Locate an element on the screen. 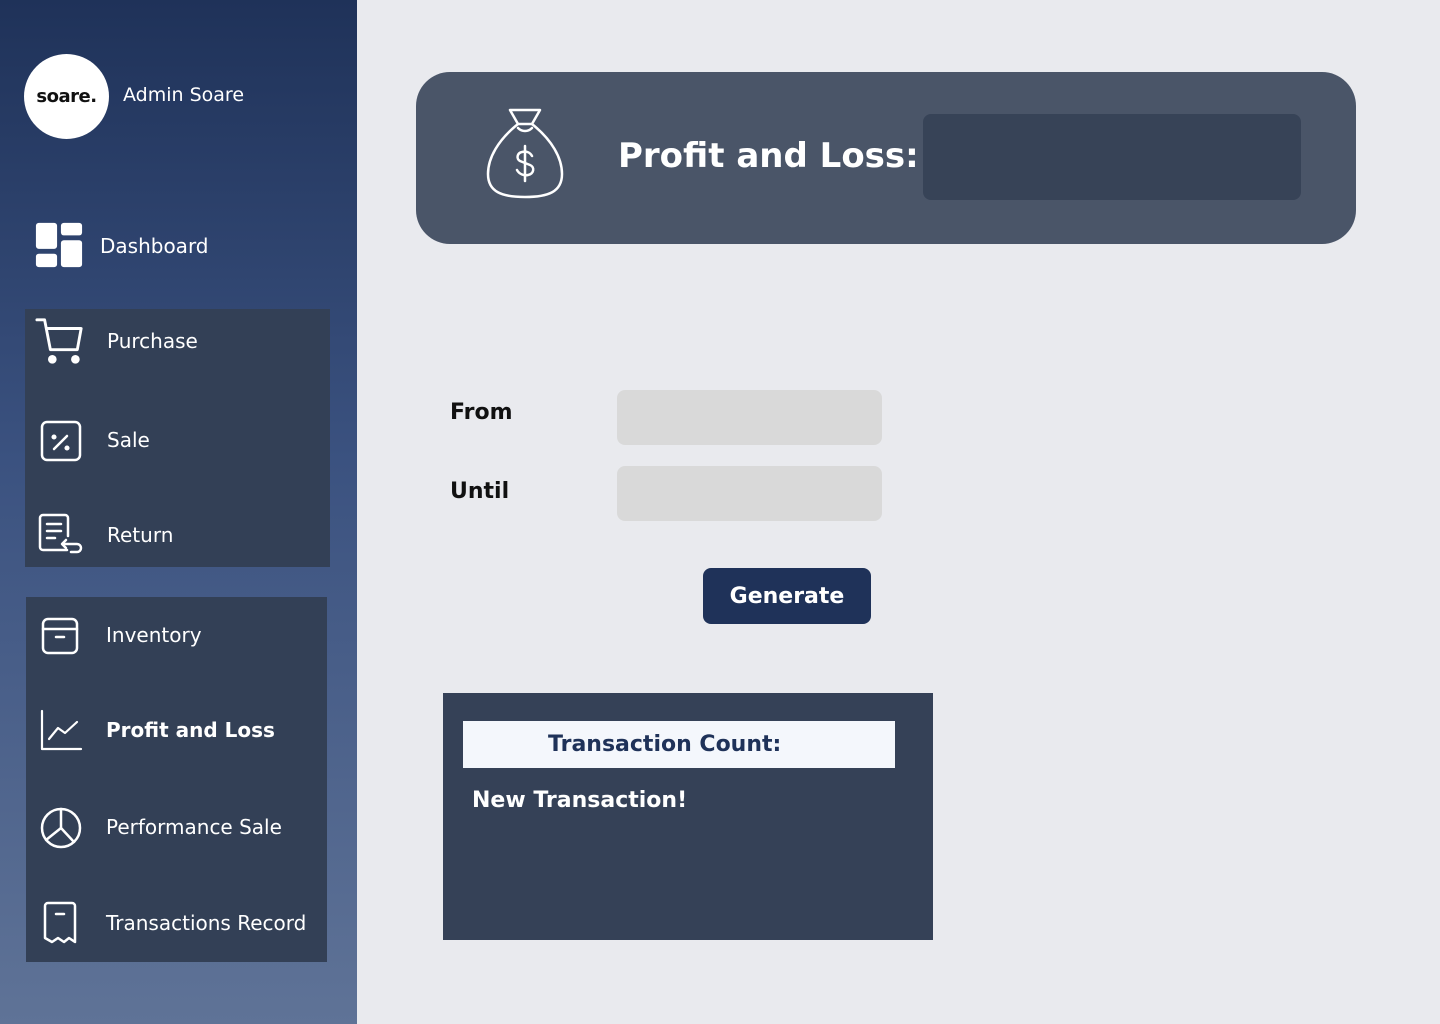 Image resolution: width=1440 pixels, height=1024 pixels. sidebar-item-label: Performance Sale is located at coordinates (194, 827).